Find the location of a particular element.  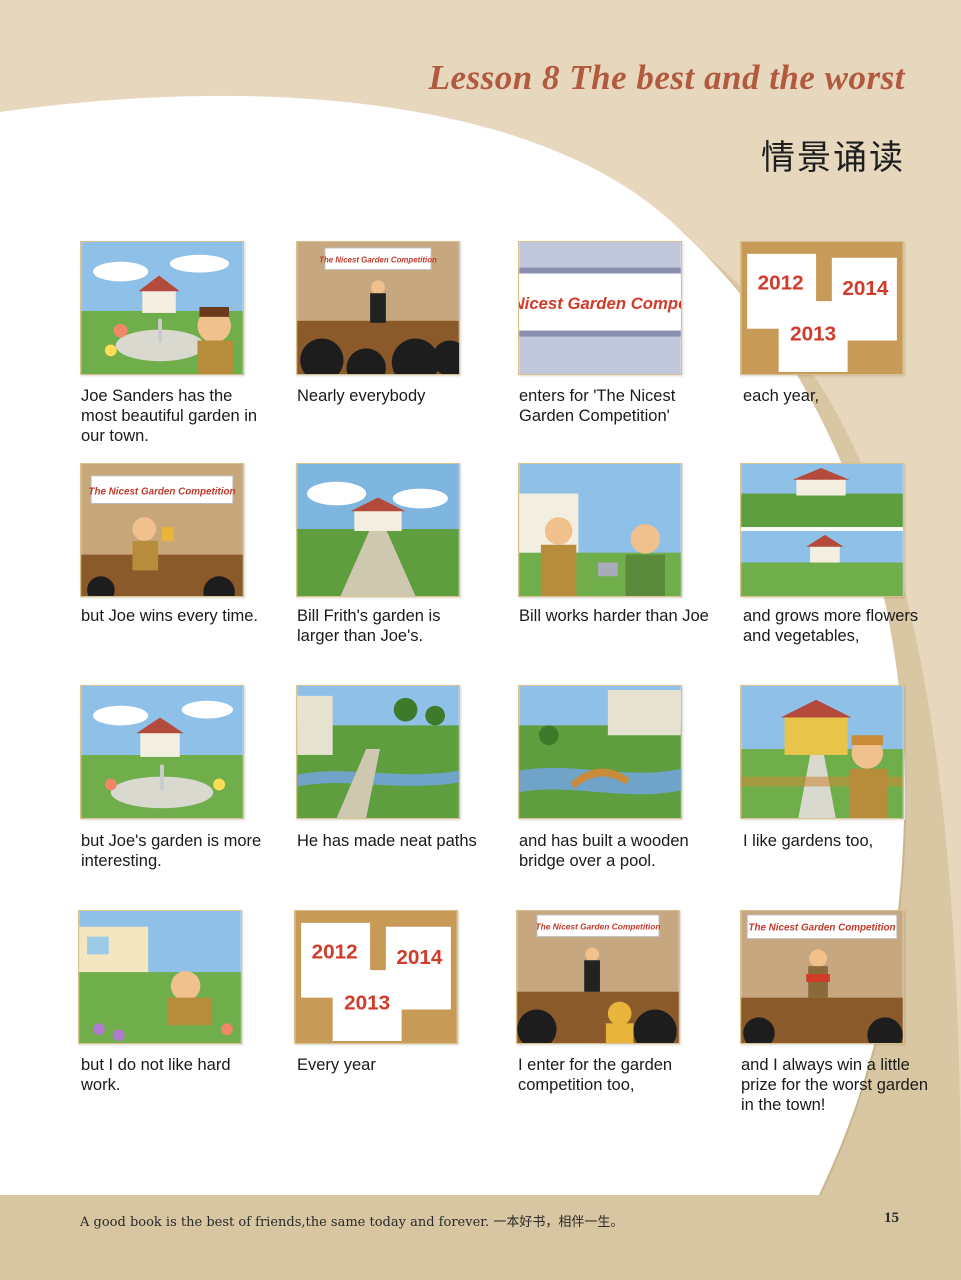

panel-12-image is located at coordinates (822, 752).